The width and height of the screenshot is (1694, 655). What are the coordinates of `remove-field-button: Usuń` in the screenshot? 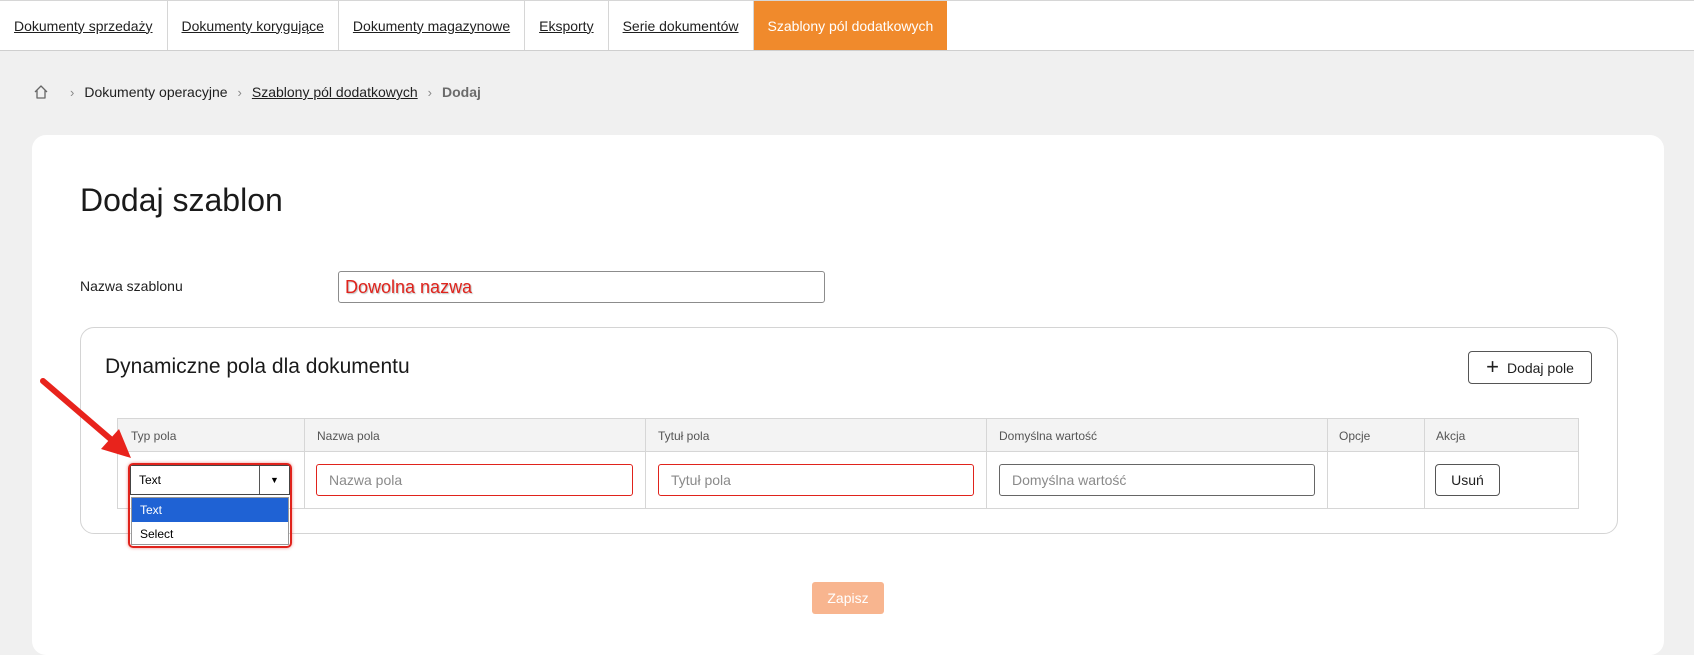 It's located at (1467, 480).